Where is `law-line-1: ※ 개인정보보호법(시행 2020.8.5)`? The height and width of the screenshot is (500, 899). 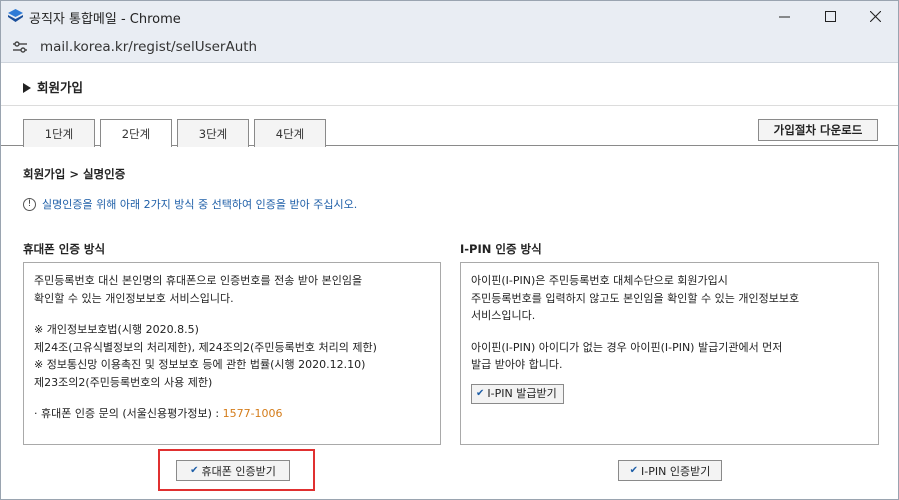 law-line-1: ※ 개인정보보호법(시행 2020.8.5) is located at coordinates (116, 329).